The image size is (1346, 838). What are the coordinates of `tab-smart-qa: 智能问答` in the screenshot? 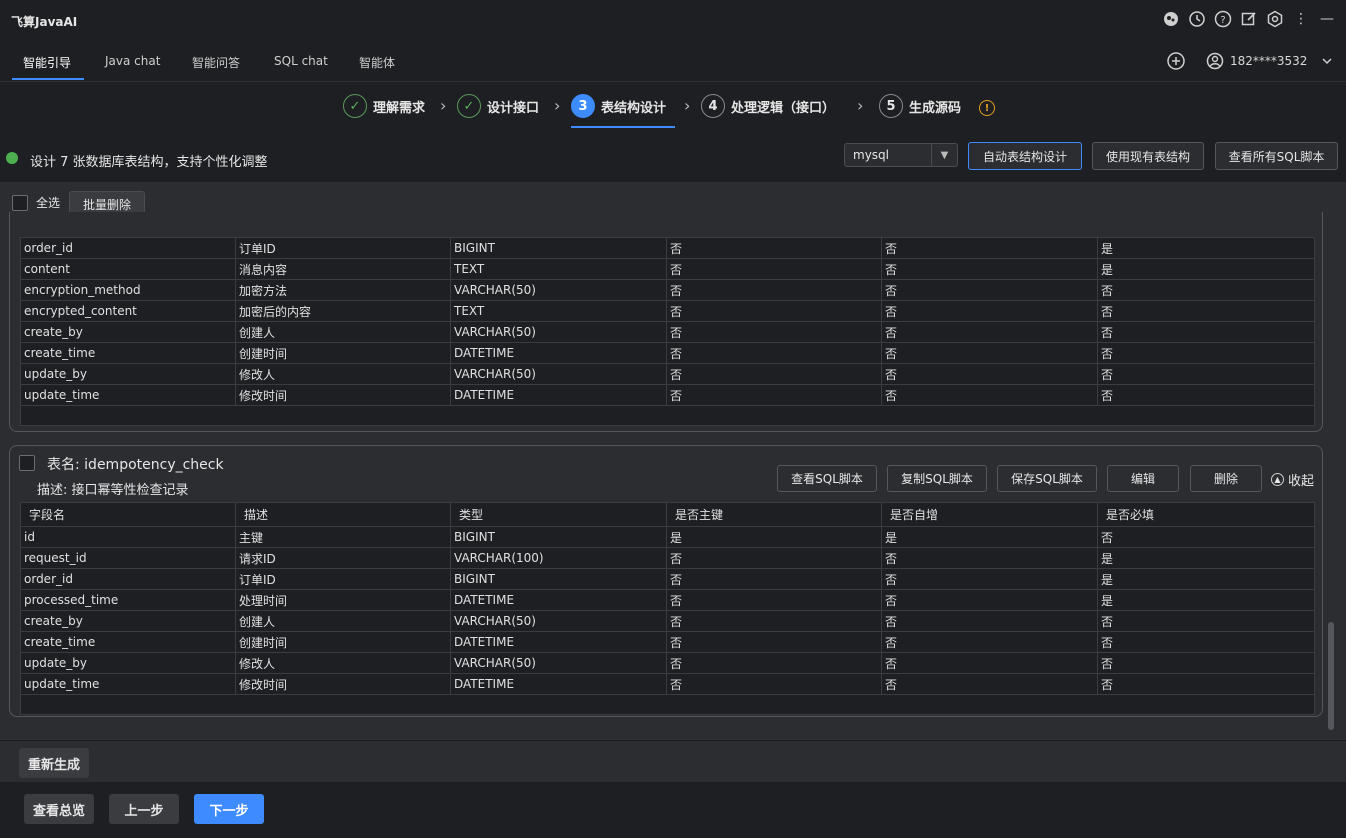 It's located at (216, 62).